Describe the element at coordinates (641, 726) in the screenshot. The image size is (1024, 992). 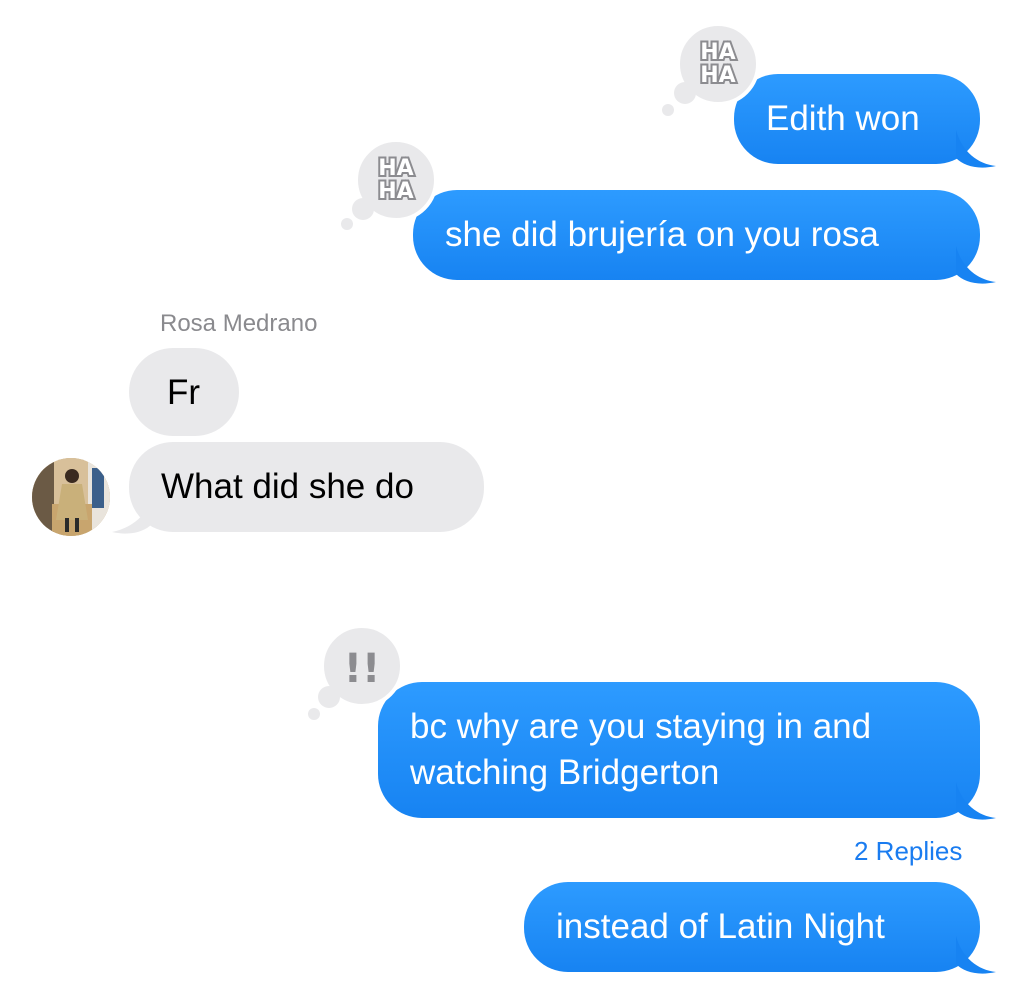
I see `message-text-line: bc why are you staying in and` at that location.